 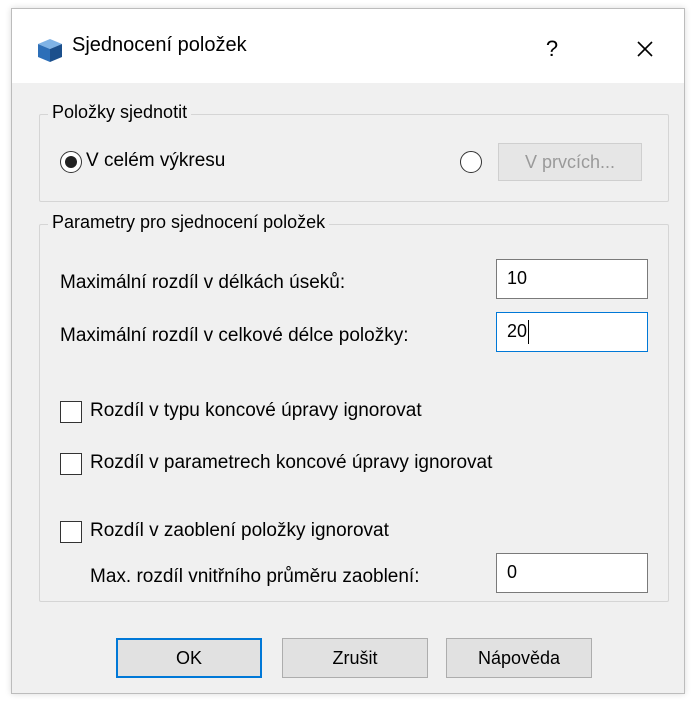 I want to click on cancel-button: Zrušit, so click(x=355, y=658).